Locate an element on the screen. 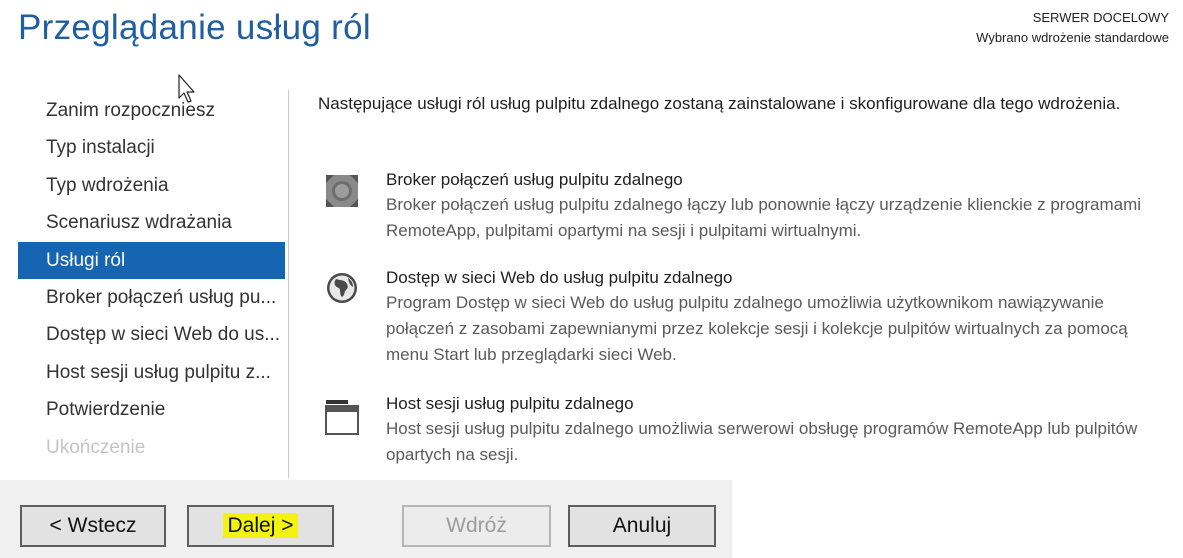  broker-icon is located at coordinates (342, 190).